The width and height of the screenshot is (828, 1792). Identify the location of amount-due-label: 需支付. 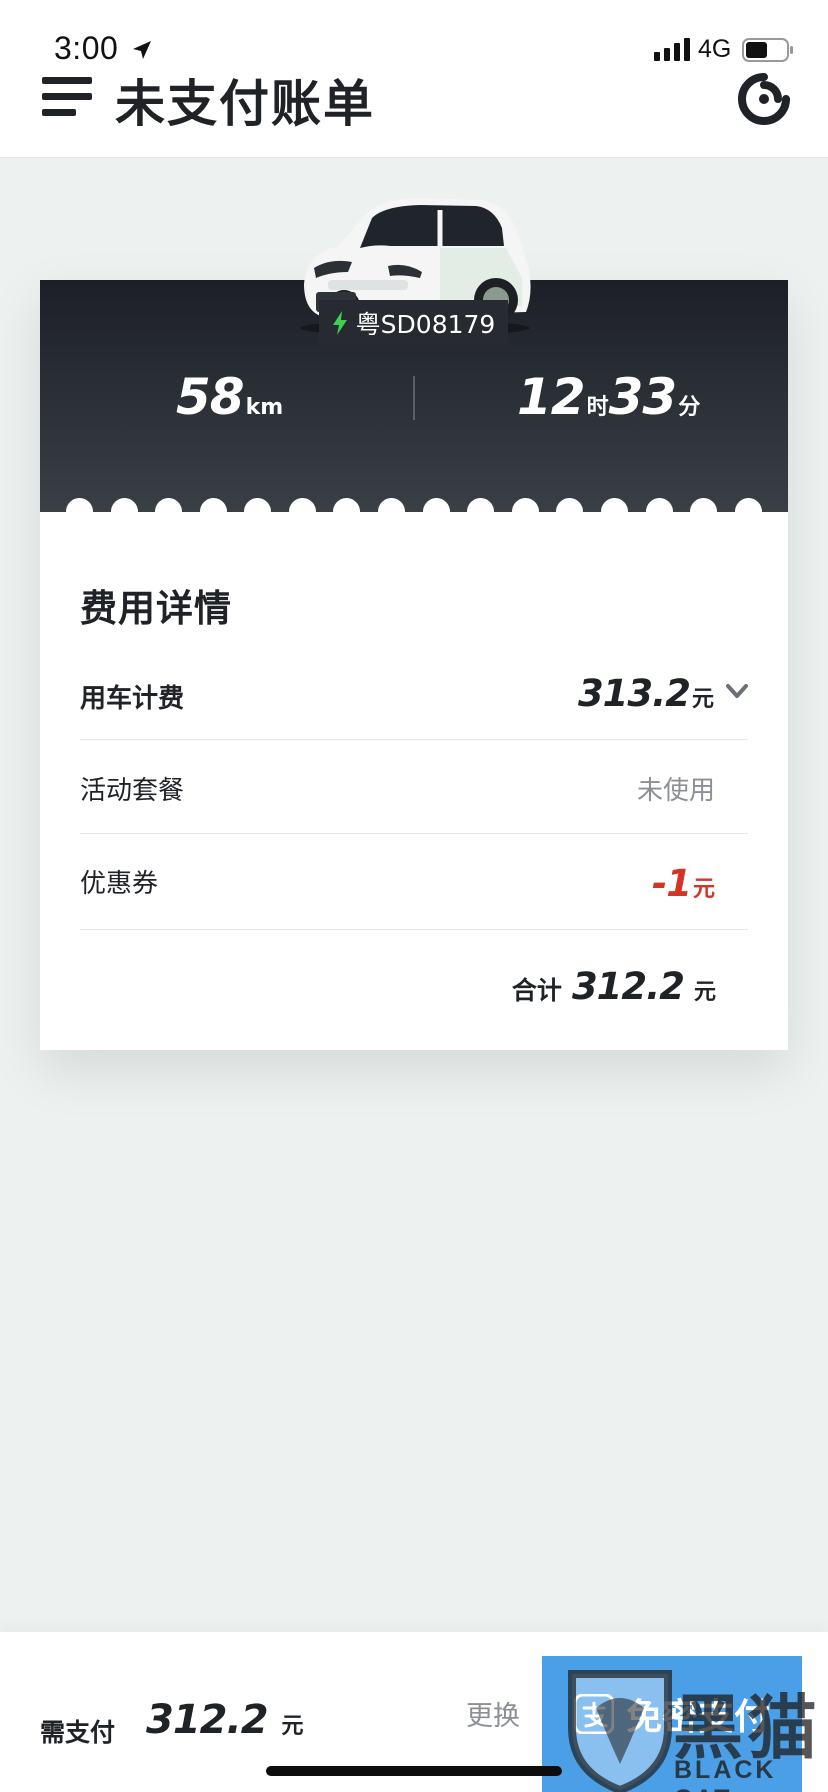
(78, 1732).